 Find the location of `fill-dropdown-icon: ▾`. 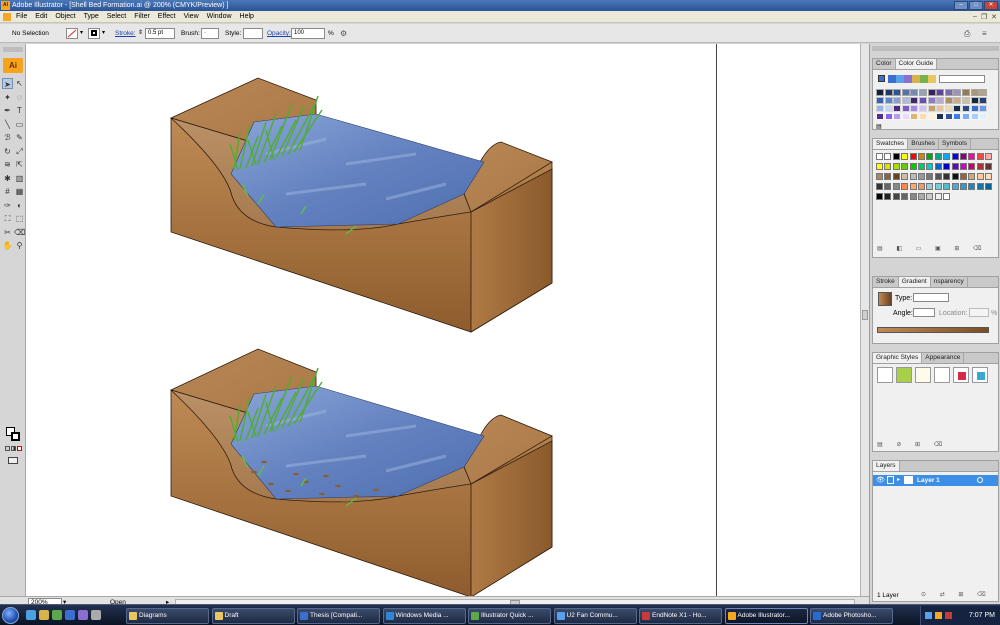

fill-dropdown-icon: ▾ is located at coordinates (81, 33).